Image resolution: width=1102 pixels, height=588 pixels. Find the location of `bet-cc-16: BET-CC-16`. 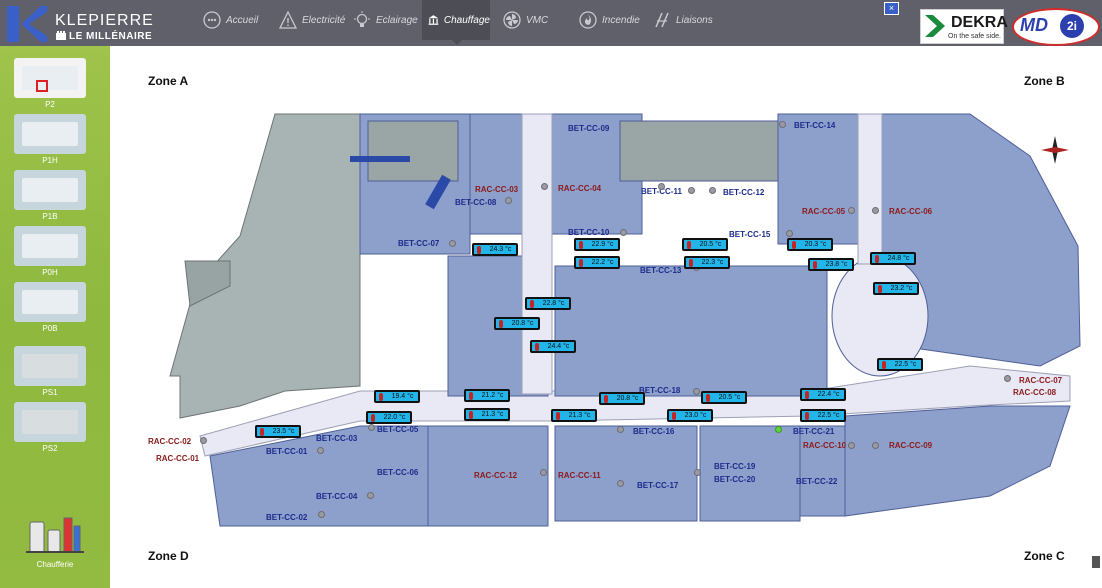

bet-cc-16: BET-CC-16 is located at coordinates (653, 431).